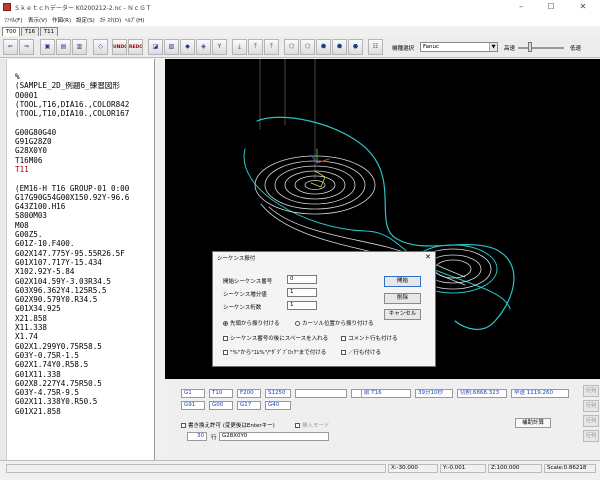 The width and height of the screenshot is (600, 480). I want to click on radio-from-cursor: カーソル位置から振り付ける, so click(334, 323).